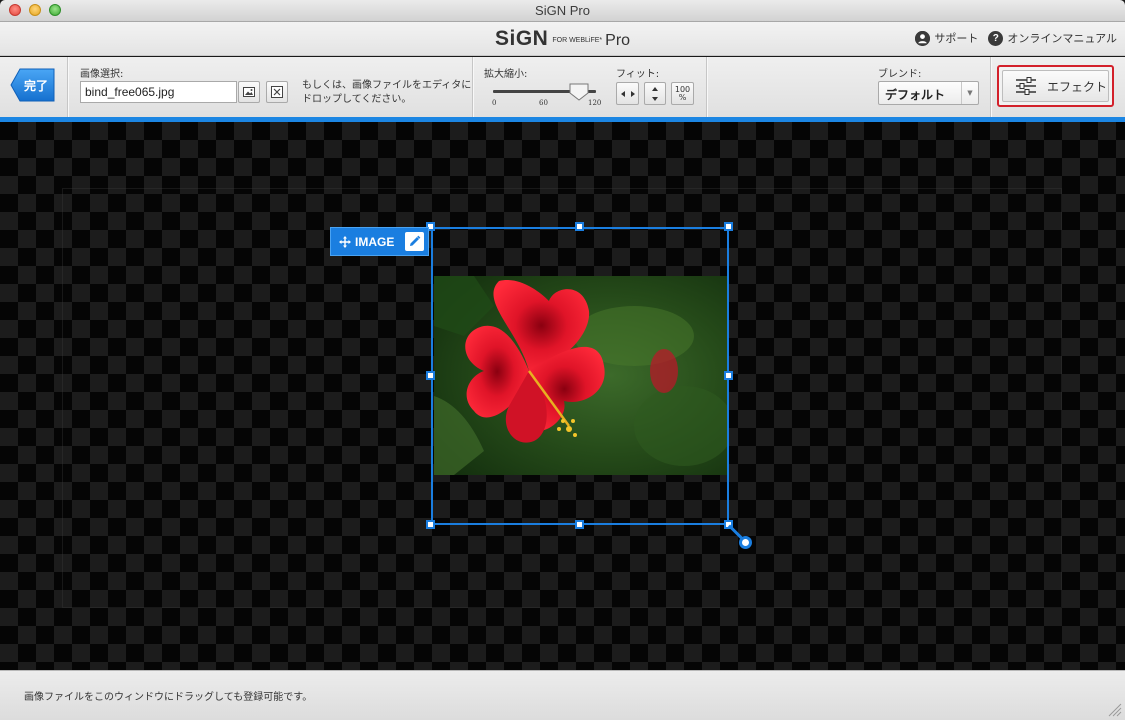 Image resolution: width=1125 pixels, height=720 pixels. What do you see at coordinates (728, 375) in the screenshot?
I see `resize-handle-right` at bounding box center [728, 375].